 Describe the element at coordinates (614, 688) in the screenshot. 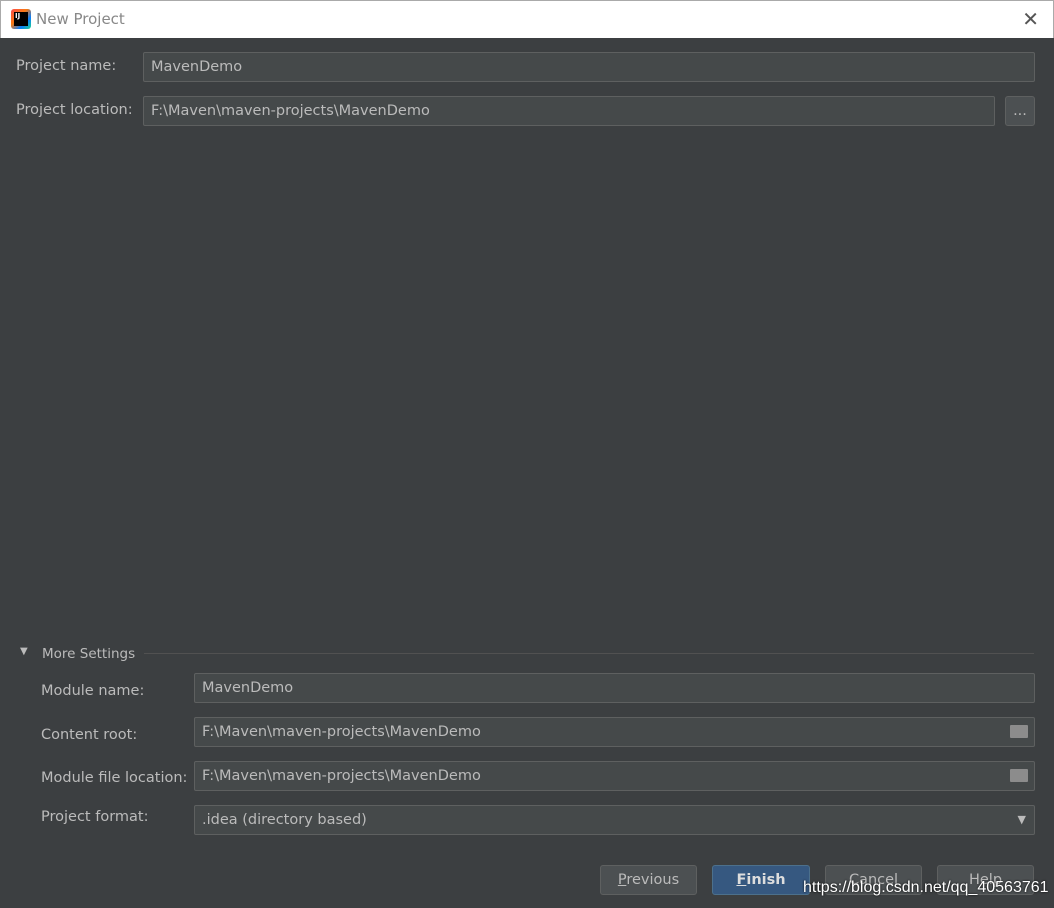

I see `module-name-input: MavenDemo` at that location.